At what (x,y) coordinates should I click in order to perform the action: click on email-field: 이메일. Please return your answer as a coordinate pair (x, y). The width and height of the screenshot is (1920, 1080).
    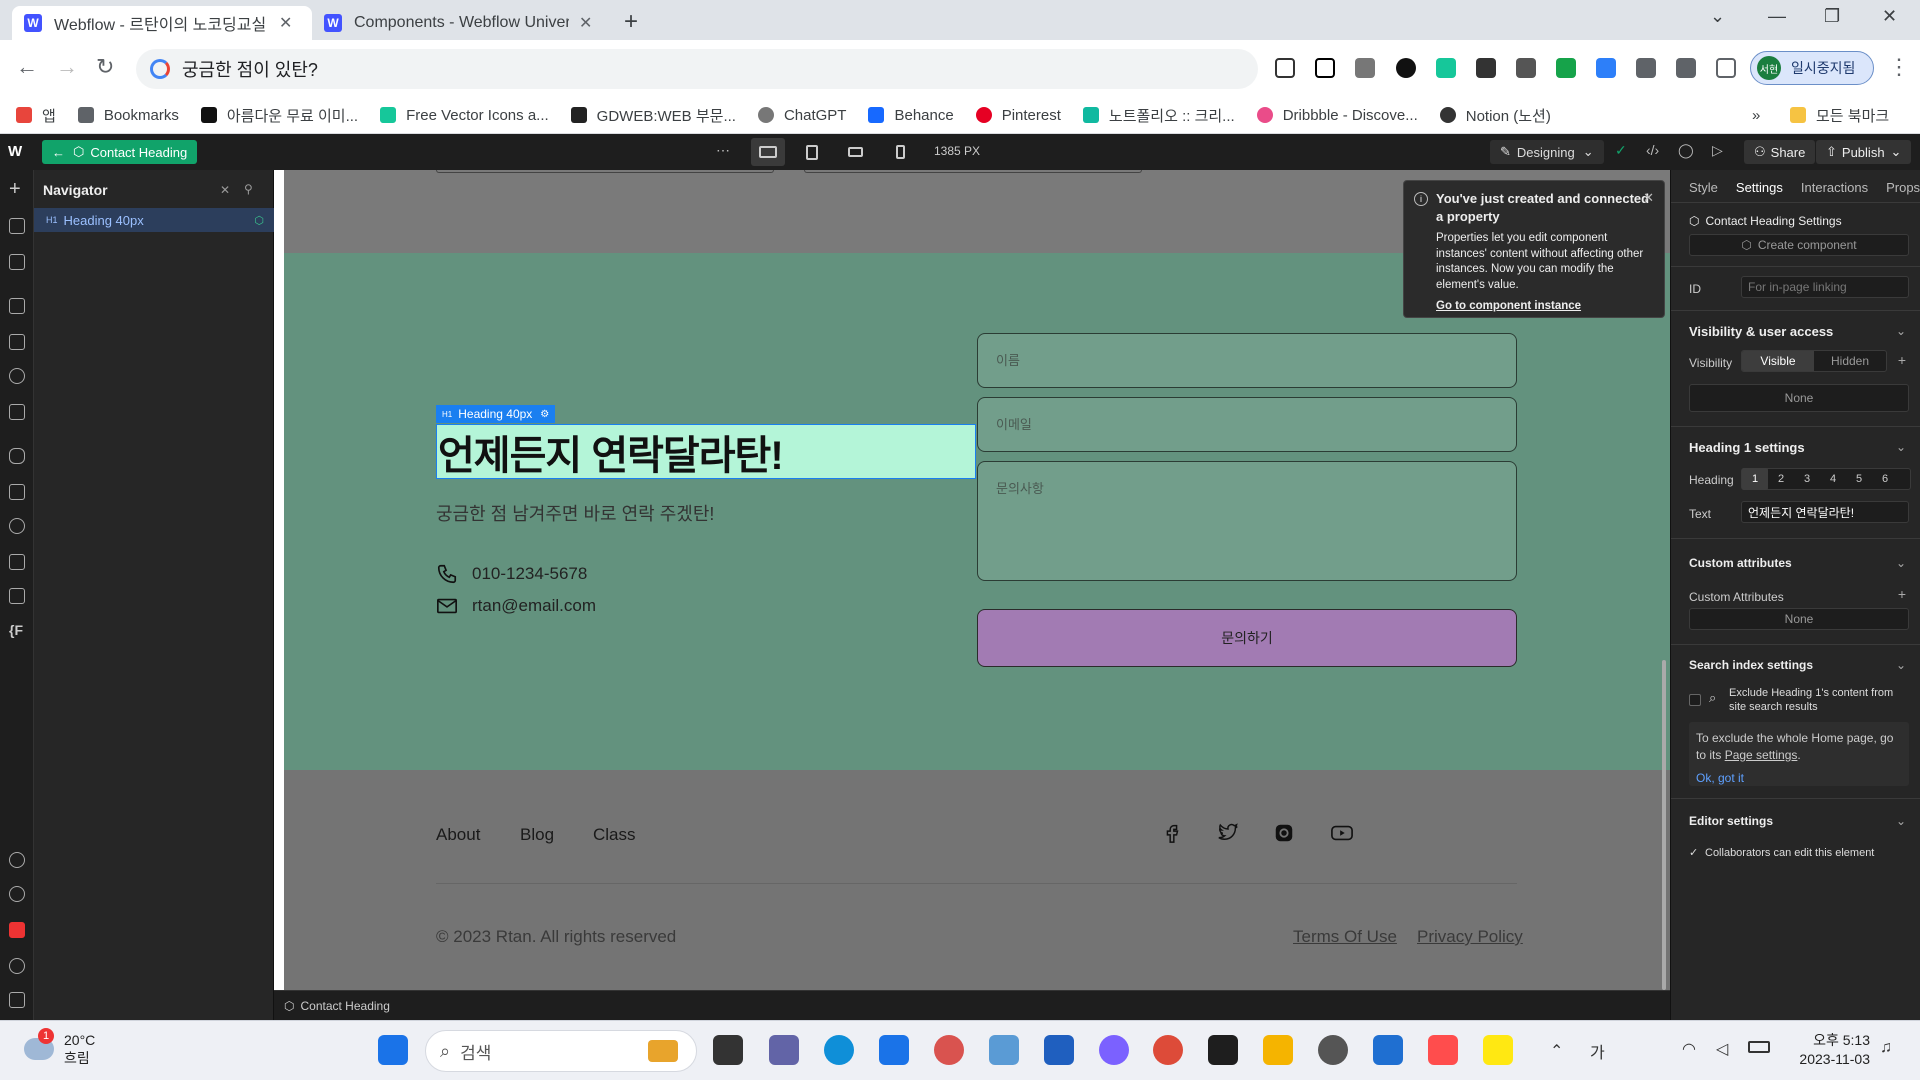
    Looking at the image, I should click on (1247, 424).